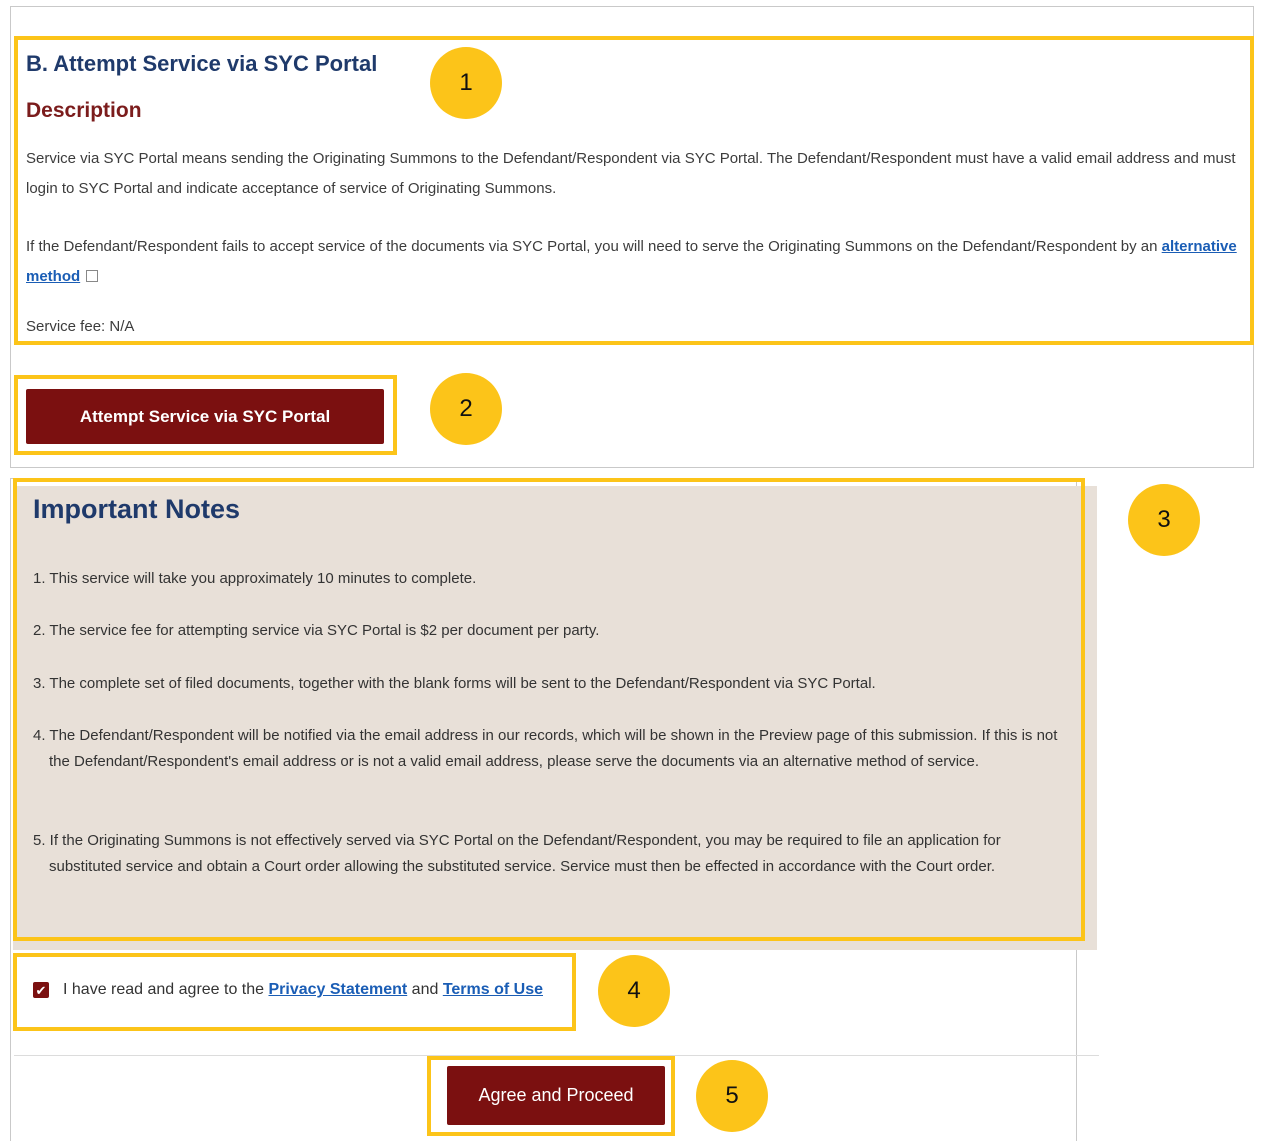  Describe the element at coordinates (205, 415) in the screenshot. I see `highlight-attempt-button` at that location.